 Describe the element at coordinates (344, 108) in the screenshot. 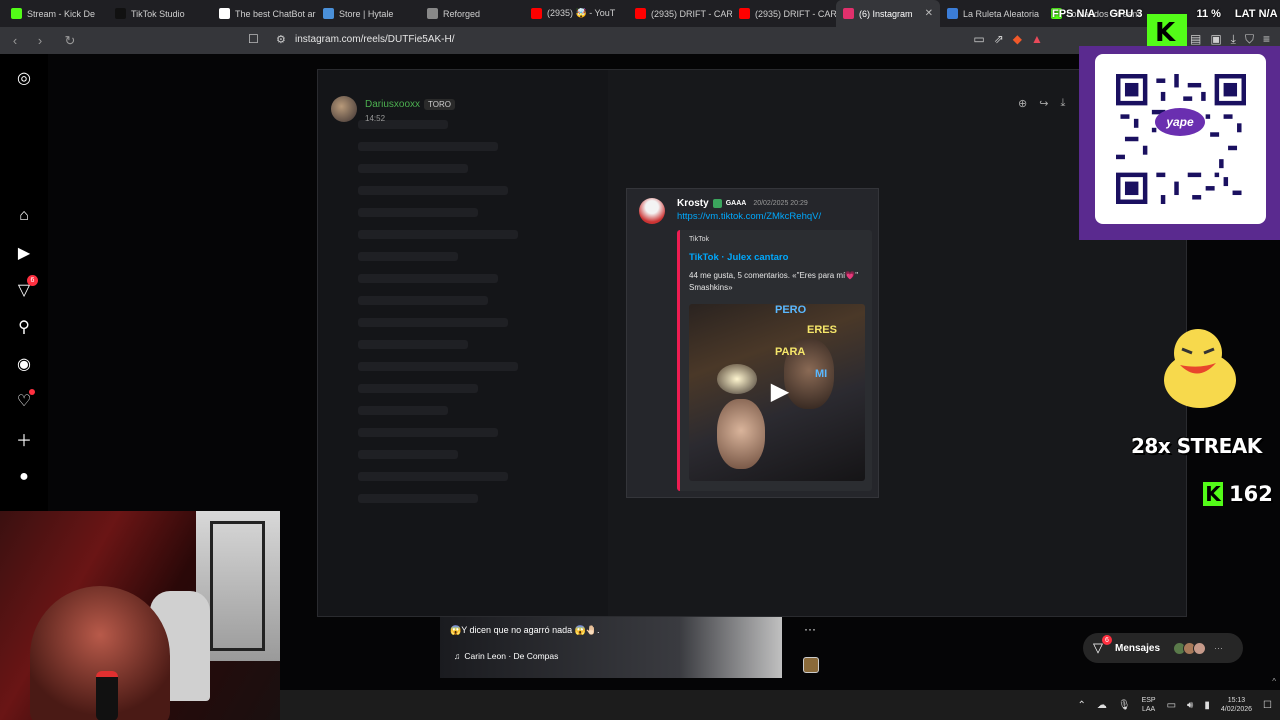

I see `post-author-avatar` at that location.